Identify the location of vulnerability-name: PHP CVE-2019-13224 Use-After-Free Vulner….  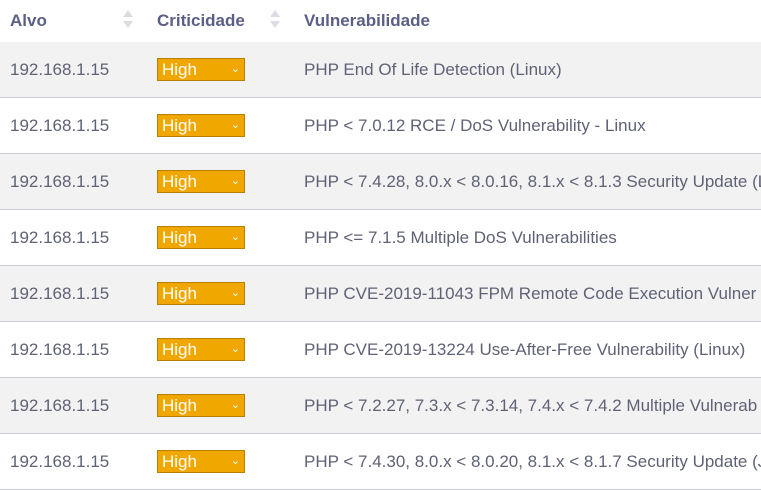
(525, 349).